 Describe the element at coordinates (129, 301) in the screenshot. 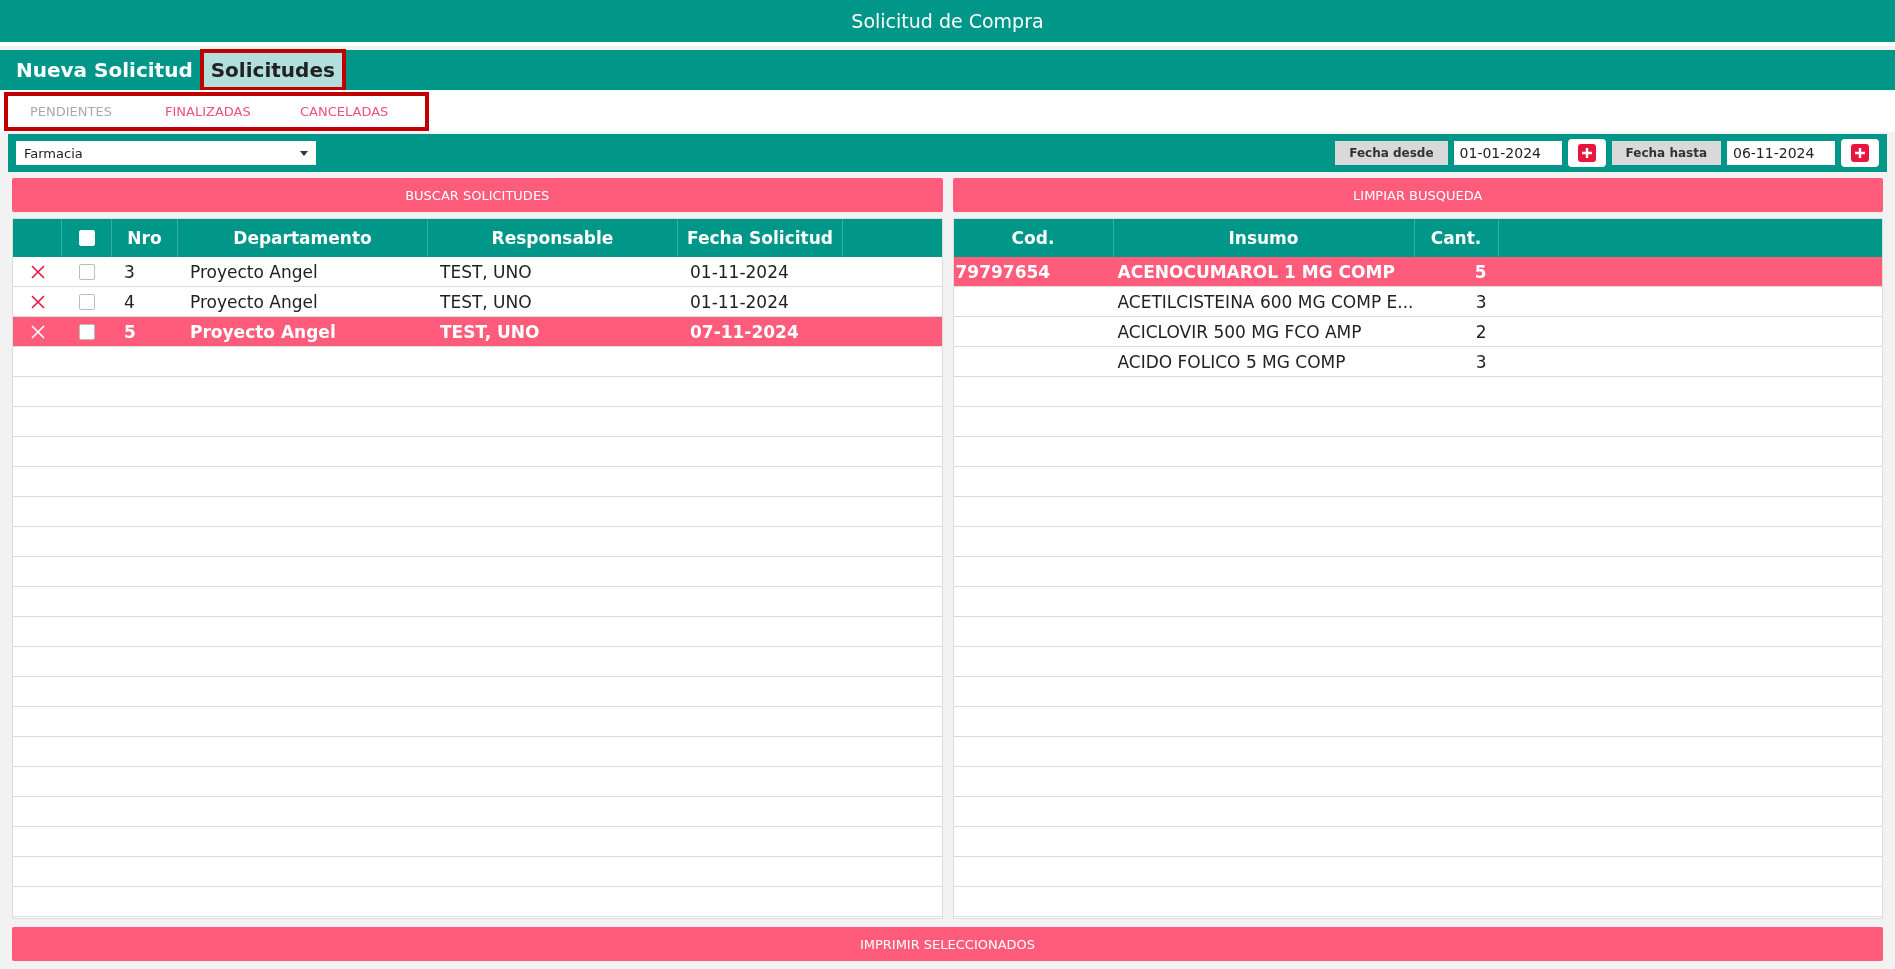

I see `table-cell: 4` at that location.